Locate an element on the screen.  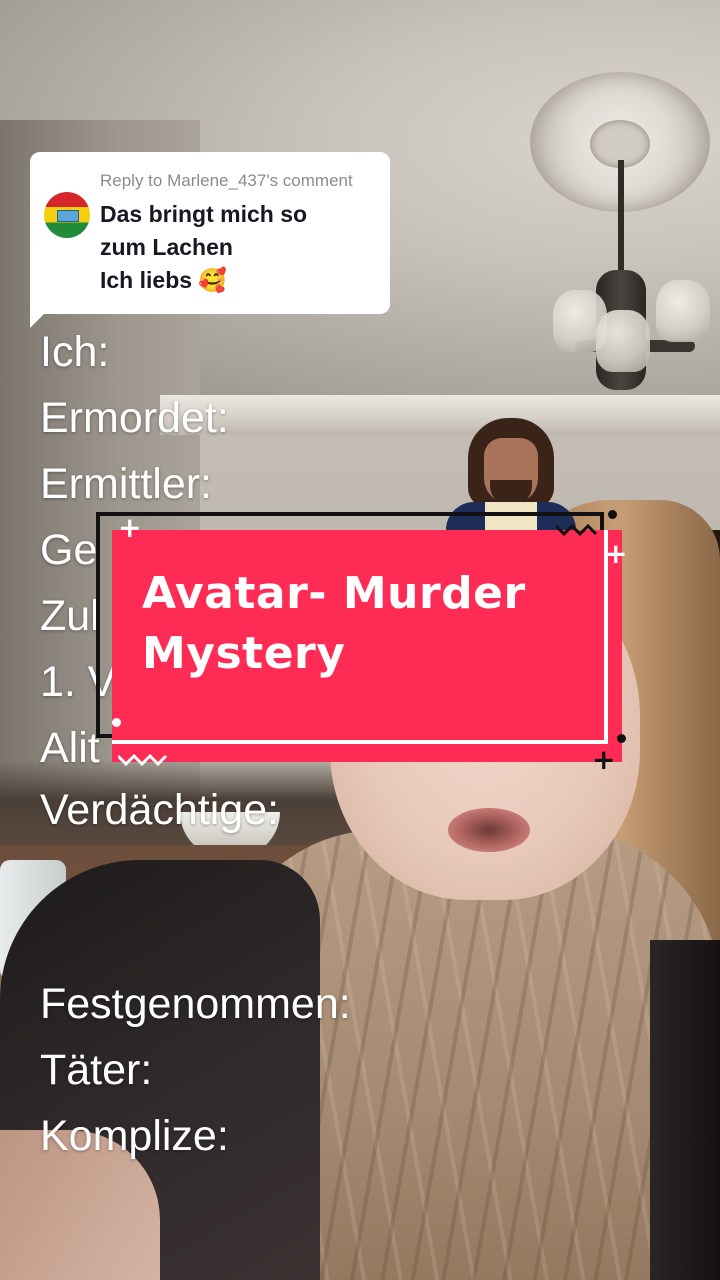
banner-inner-outline is located at coordinates (360, 637).